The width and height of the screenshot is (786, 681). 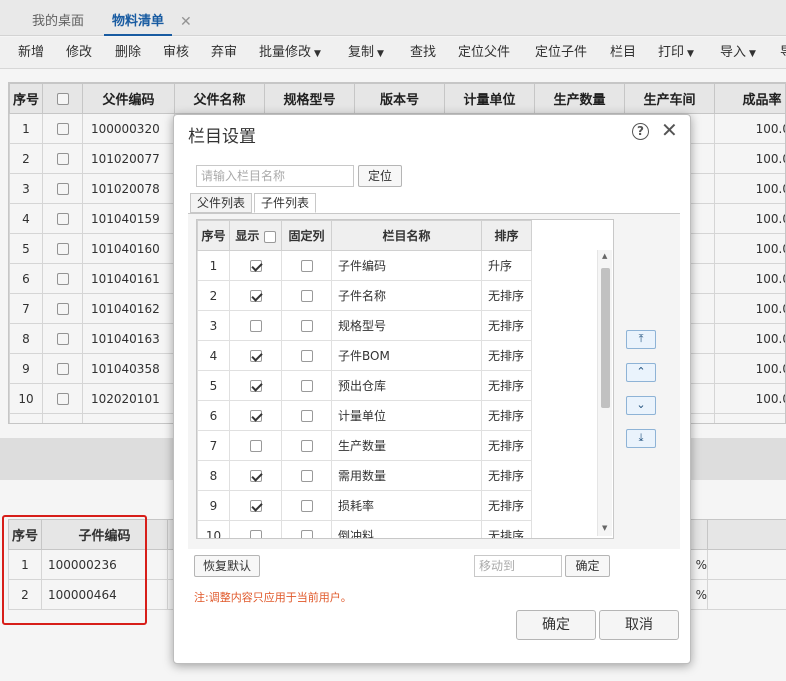 I want to click on col-row-name: 规格型号, so click(x=406, y=325).